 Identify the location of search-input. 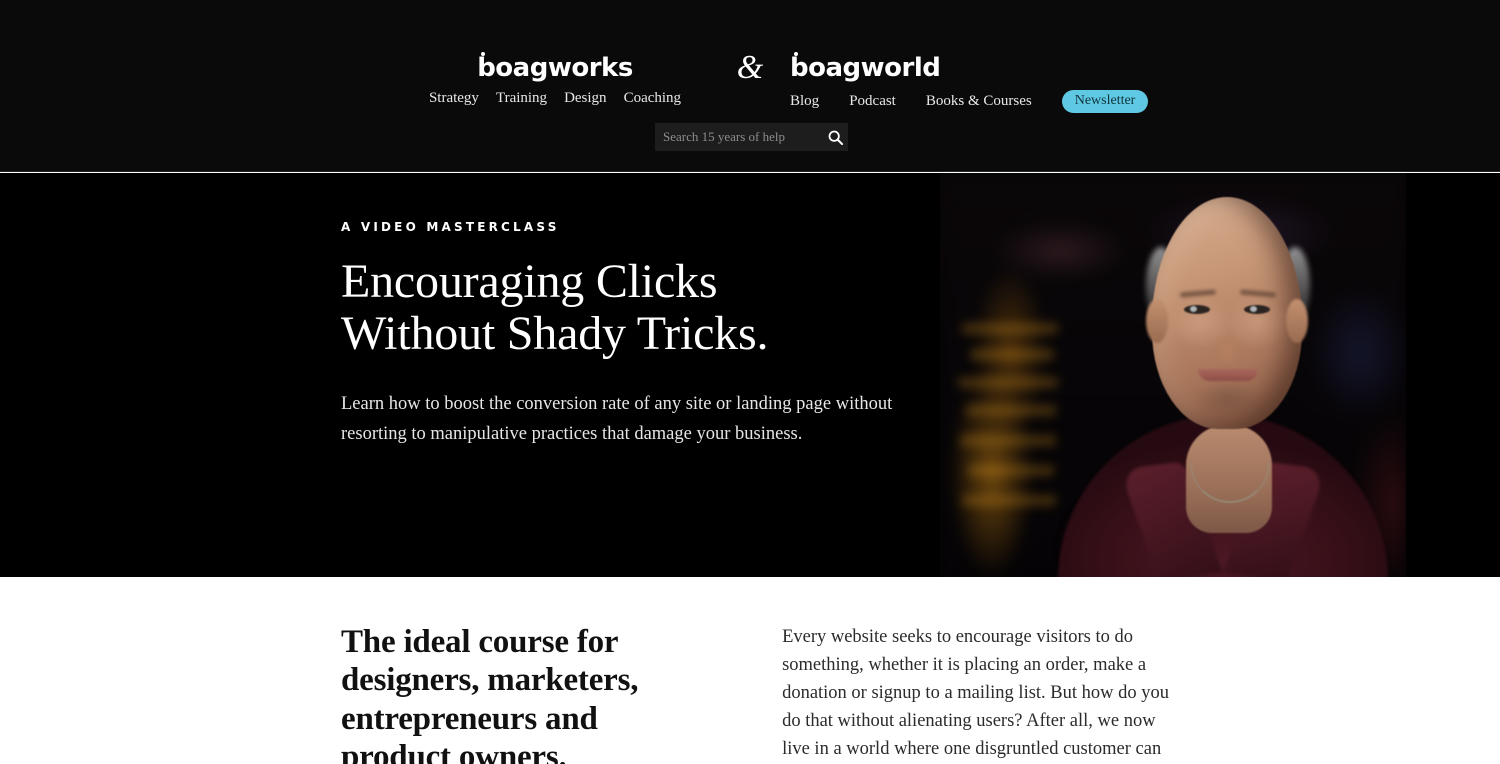
(739, 137).